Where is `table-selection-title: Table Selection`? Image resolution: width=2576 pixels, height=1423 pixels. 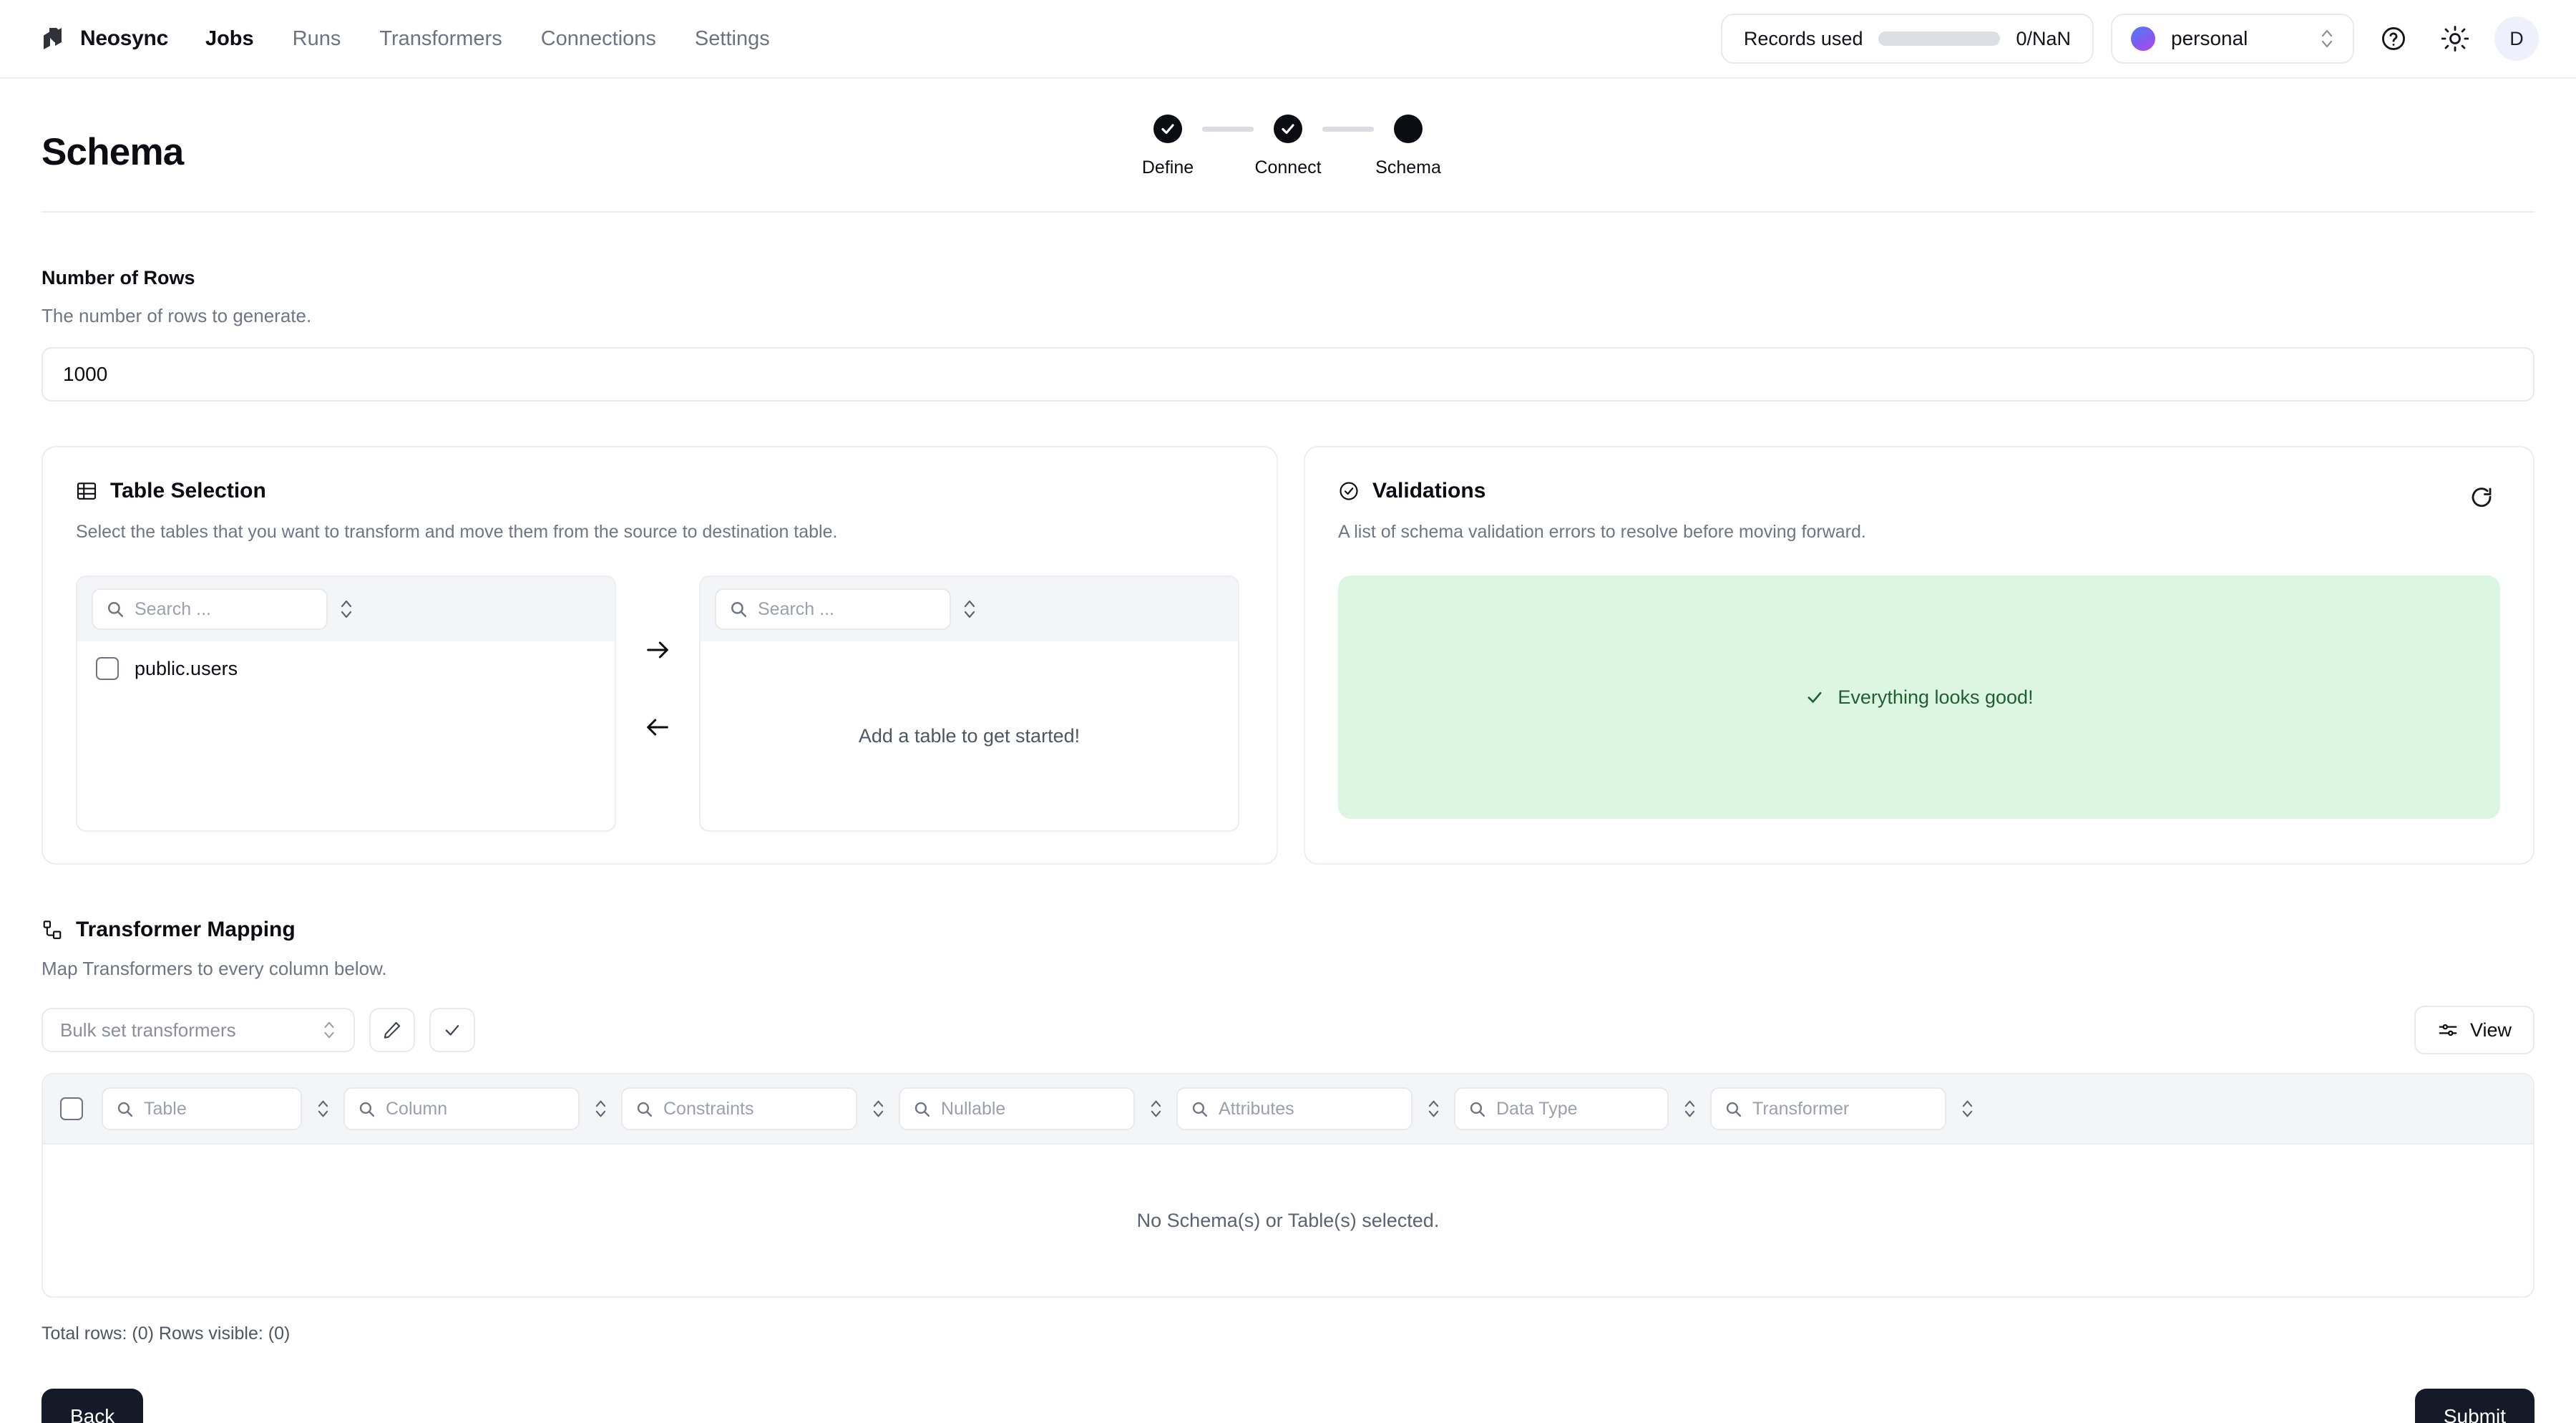
table-selection-title: Table Selection is located at coordinates (188, 490).